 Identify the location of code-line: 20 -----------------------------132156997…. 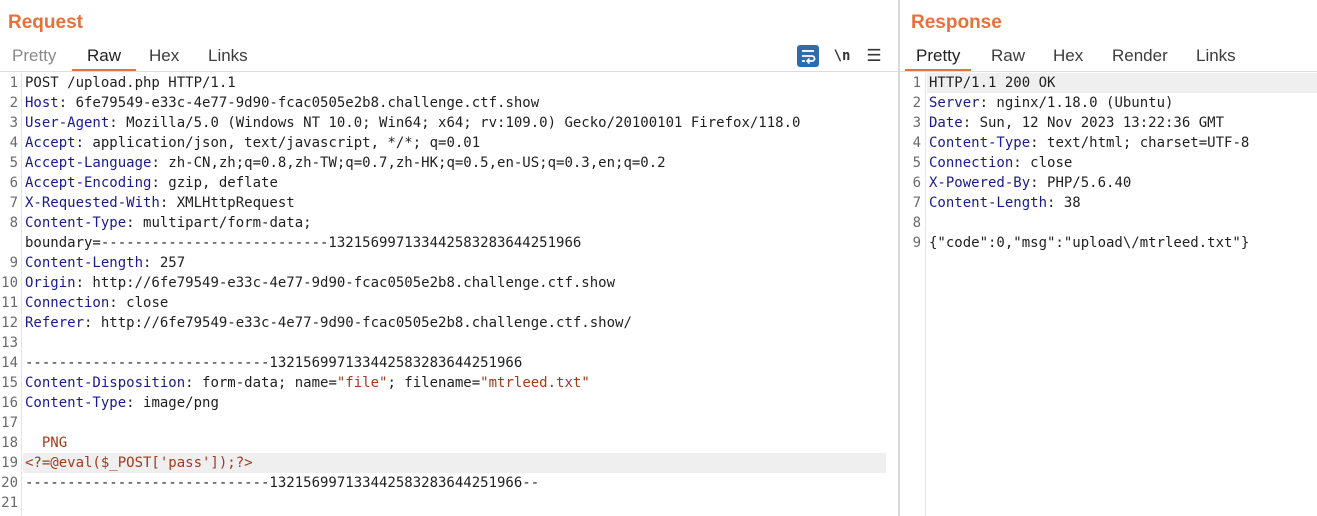
(449, 483).